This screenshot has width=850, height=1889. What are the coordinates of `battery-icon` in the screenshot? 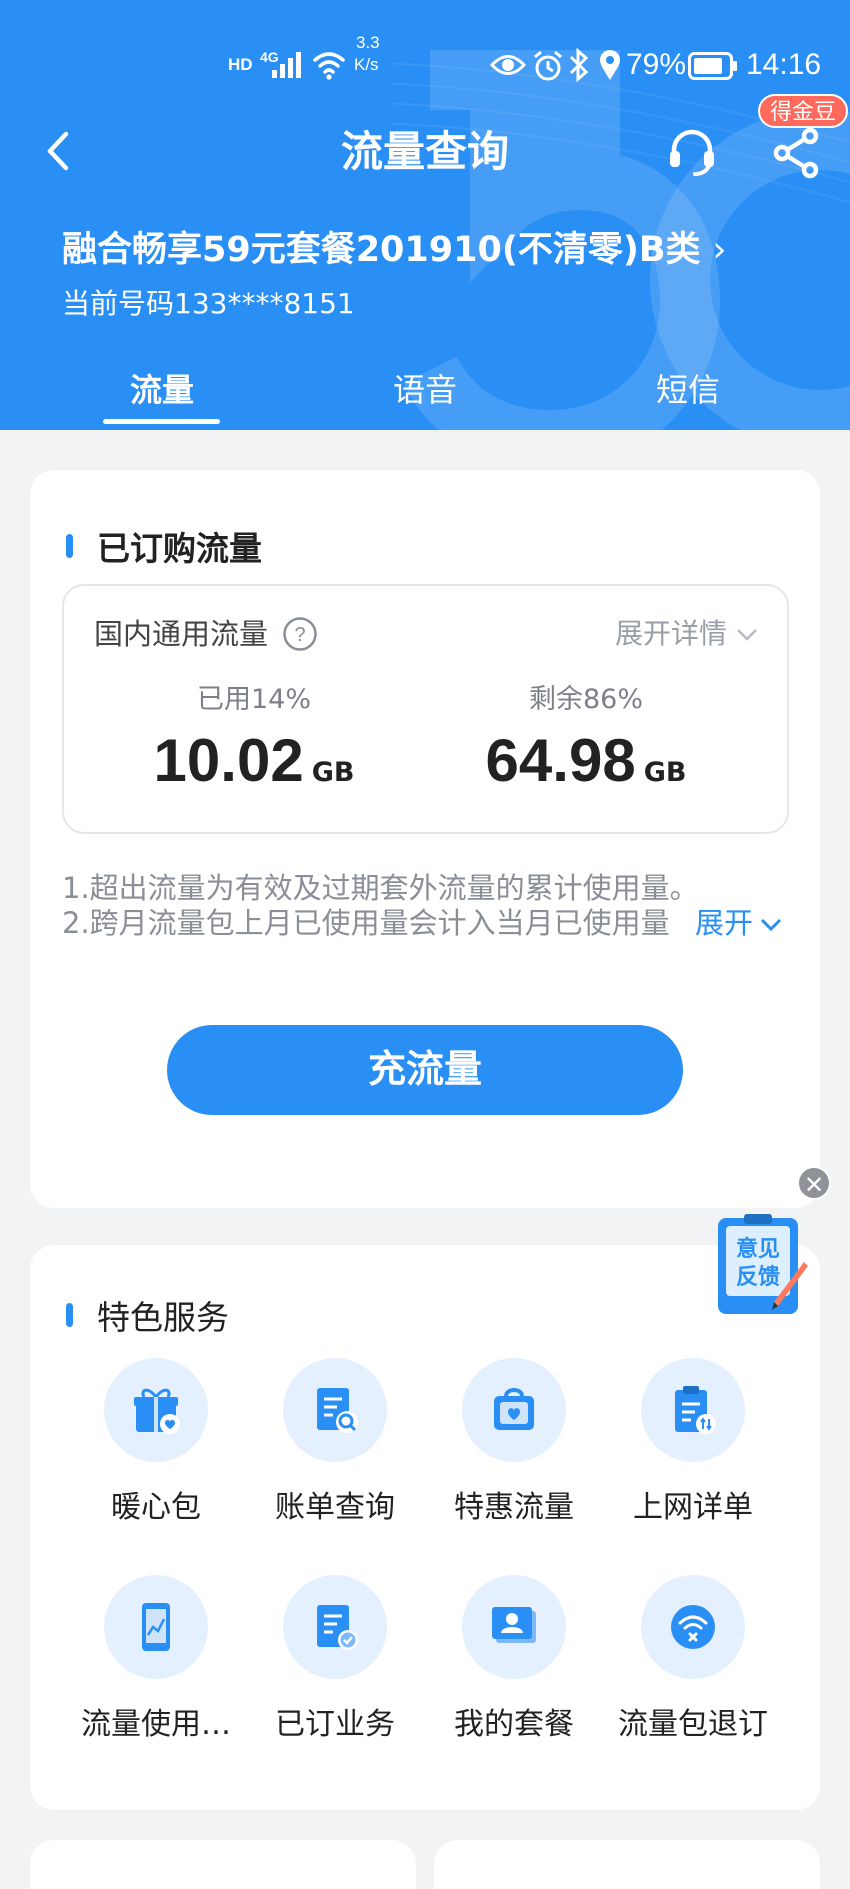 It's located at (712, 66).